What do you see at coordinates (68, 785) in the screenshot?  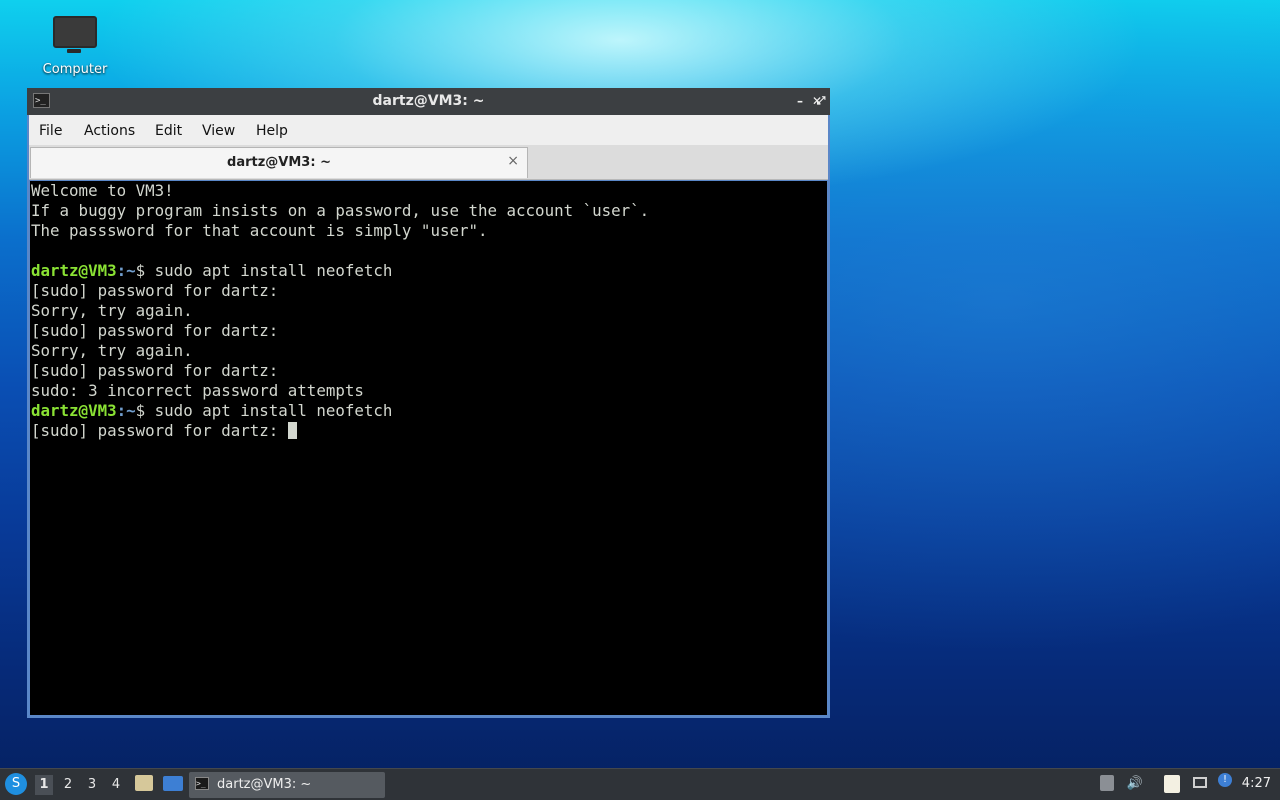 I see `workspace-2: 2` at bounding box center [68, 785].